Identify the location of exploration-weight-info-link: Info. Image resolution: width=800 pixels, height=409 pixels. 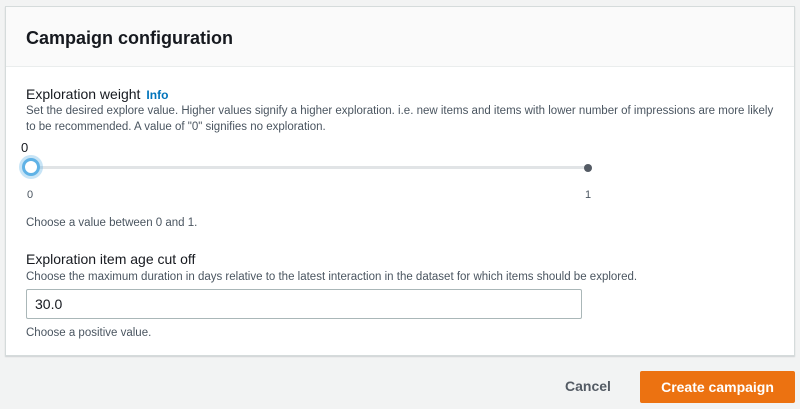
(157, 95).